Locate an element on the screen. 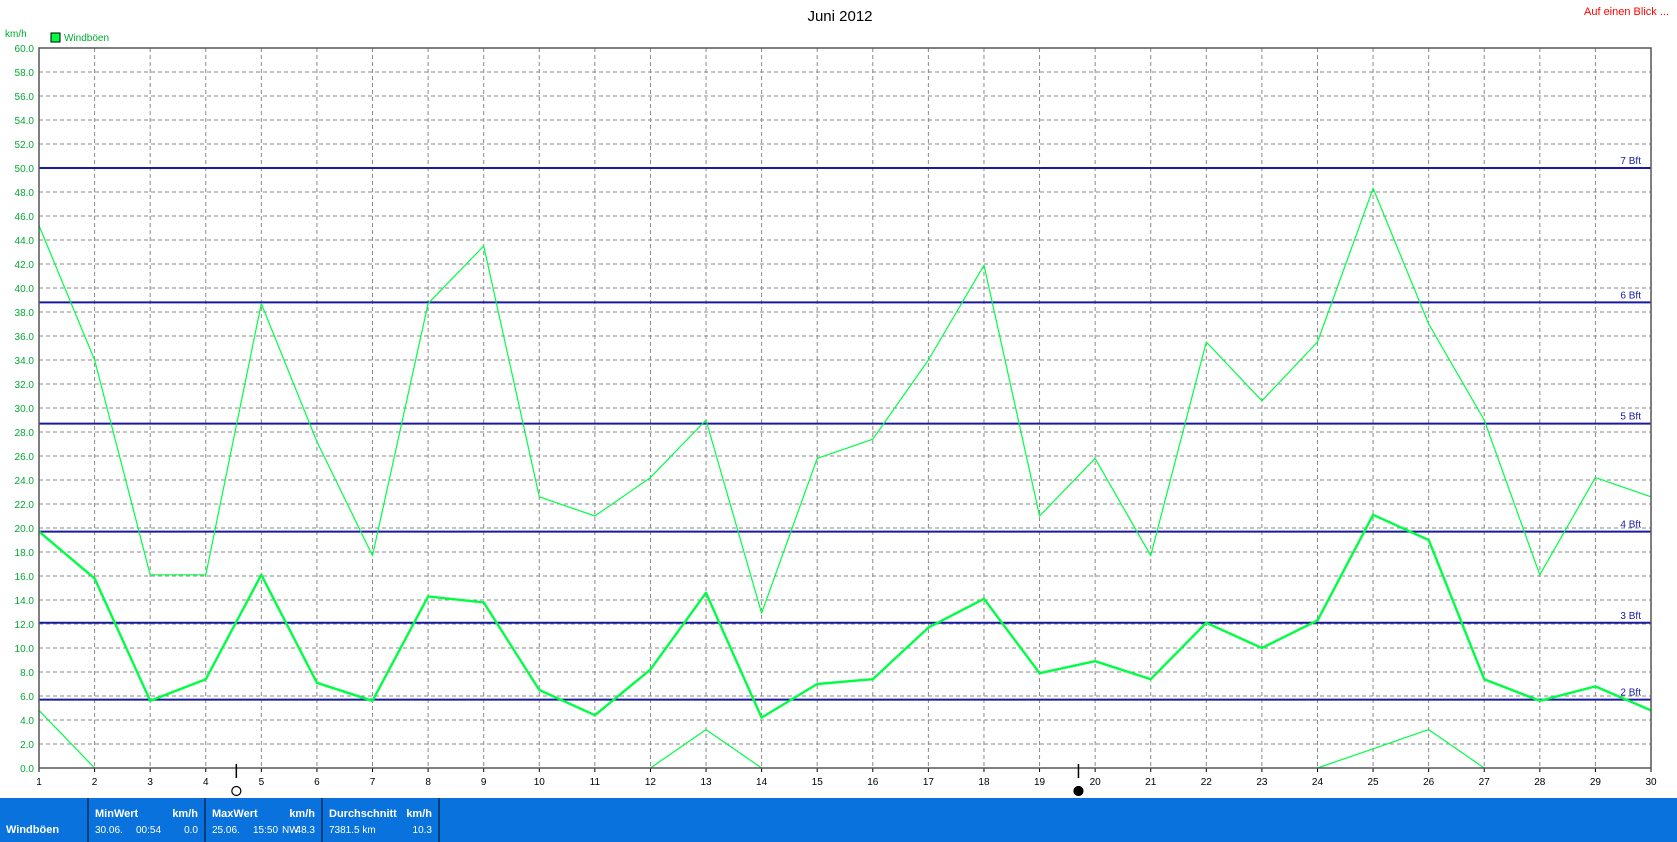 The image size is (1677, 842). beaufort-label: 2 Bft is located at coordinates (1630, 693).